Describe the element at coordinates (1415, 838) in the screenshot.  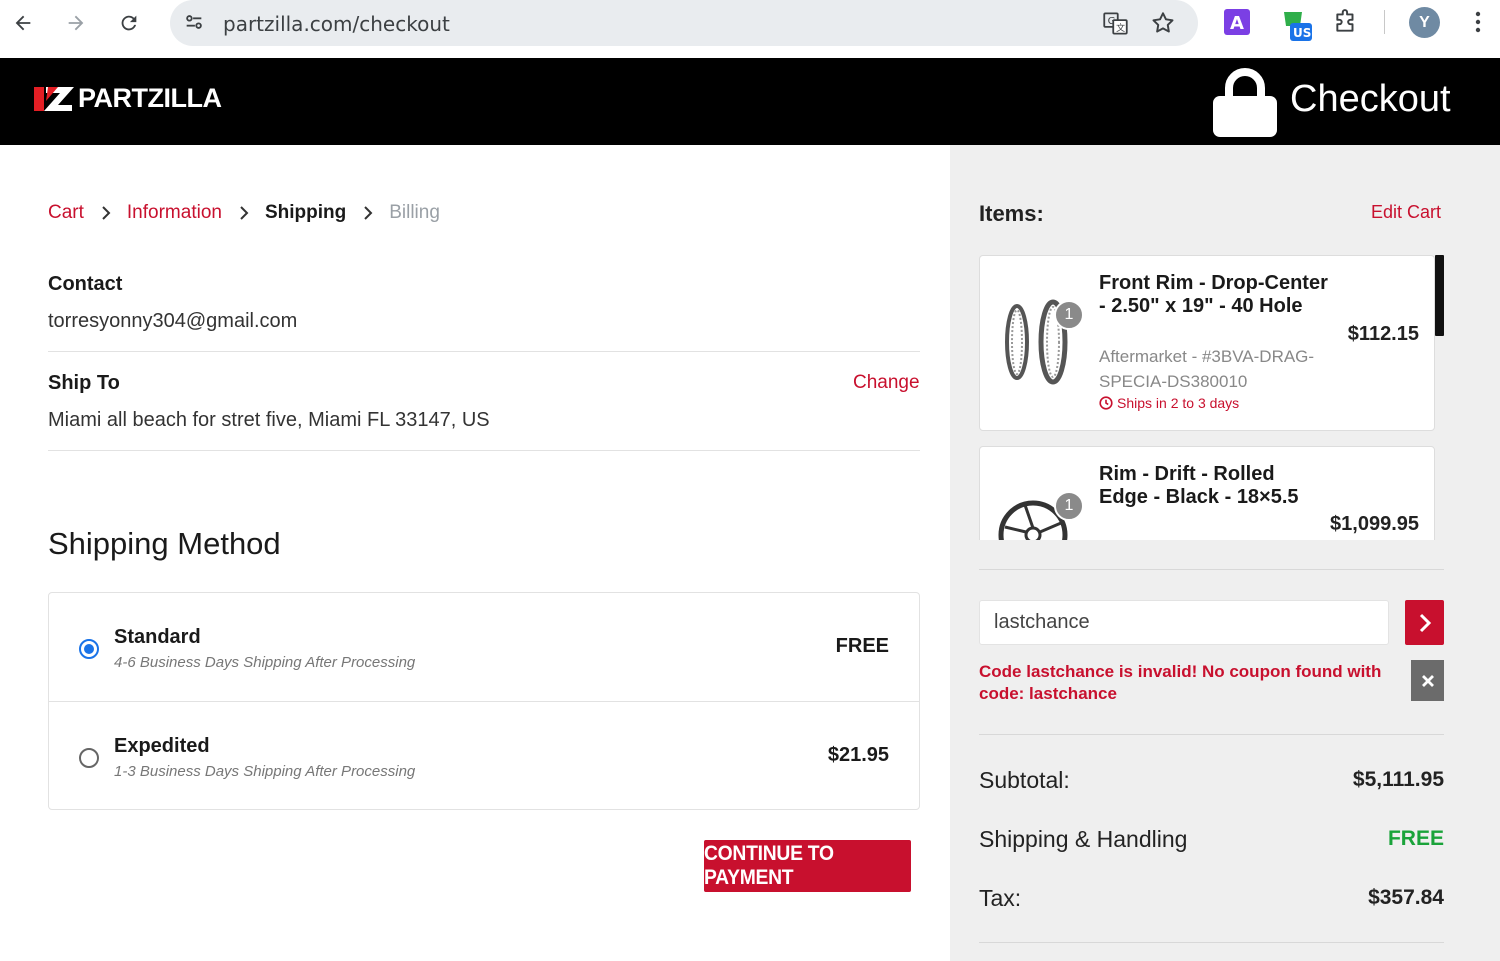
I see `shipping-value: FREE` at that location.